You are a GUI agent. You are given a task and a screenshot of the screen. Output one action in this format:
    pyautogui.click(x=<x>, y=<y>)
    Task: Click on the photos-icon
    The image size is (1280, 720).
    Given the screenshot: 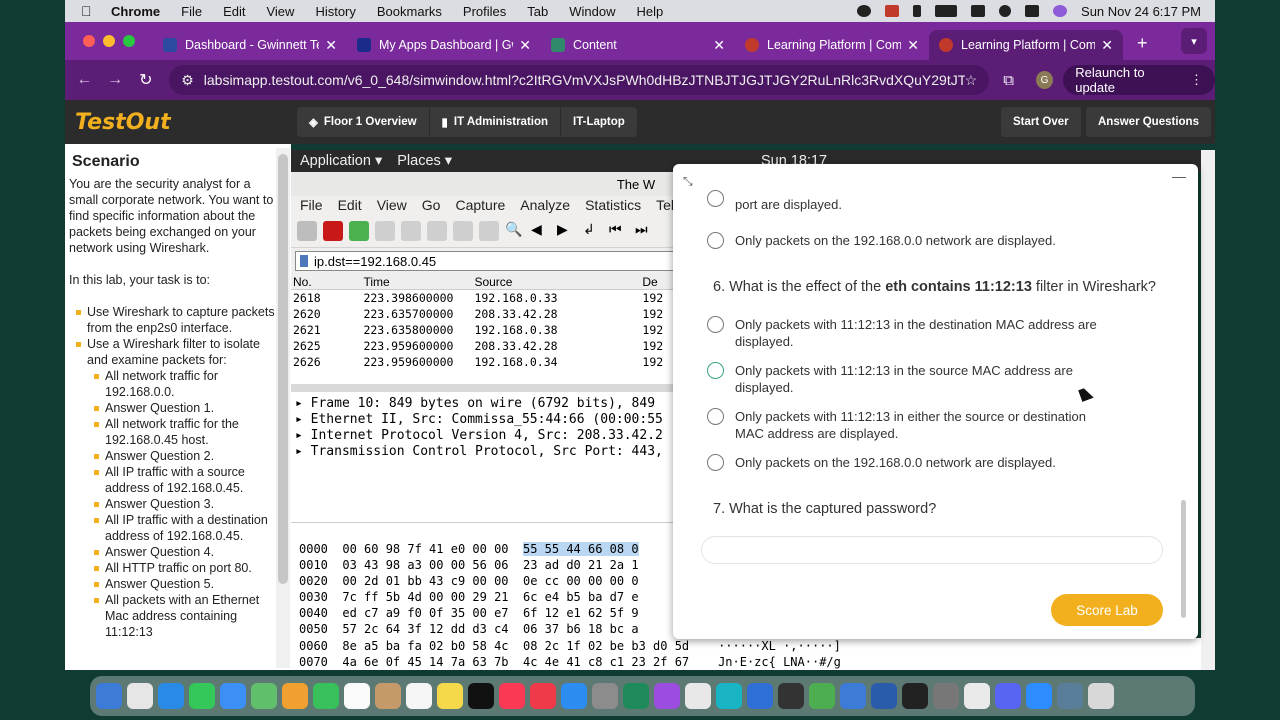 What is the action you would take?
    pyautogui.click(x=295, y=696)
    